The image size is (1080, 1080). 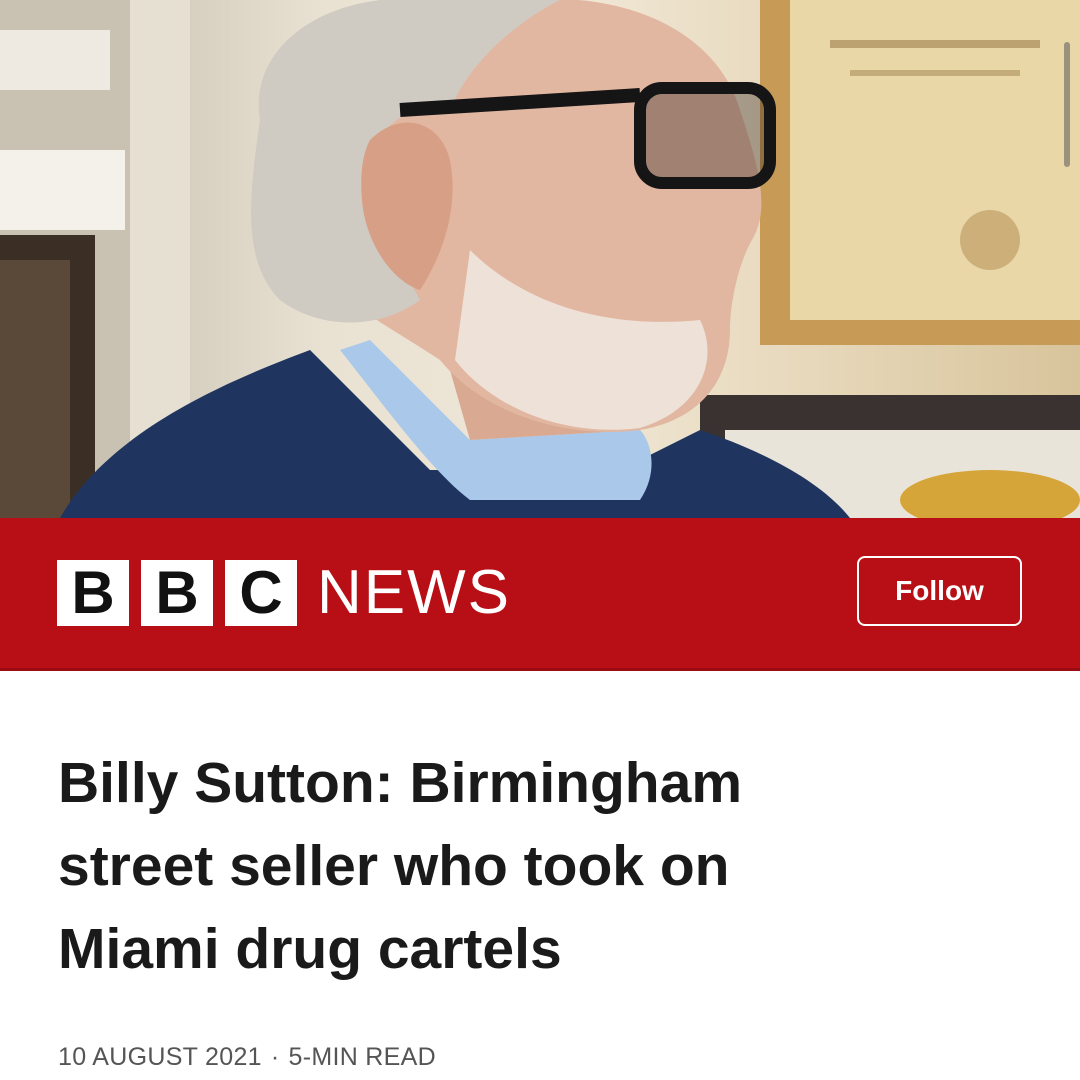 What do you see at coordinates (939, 591) in the screenshot?
I see `follow-button: Follow` at bounding box center [939, 591].